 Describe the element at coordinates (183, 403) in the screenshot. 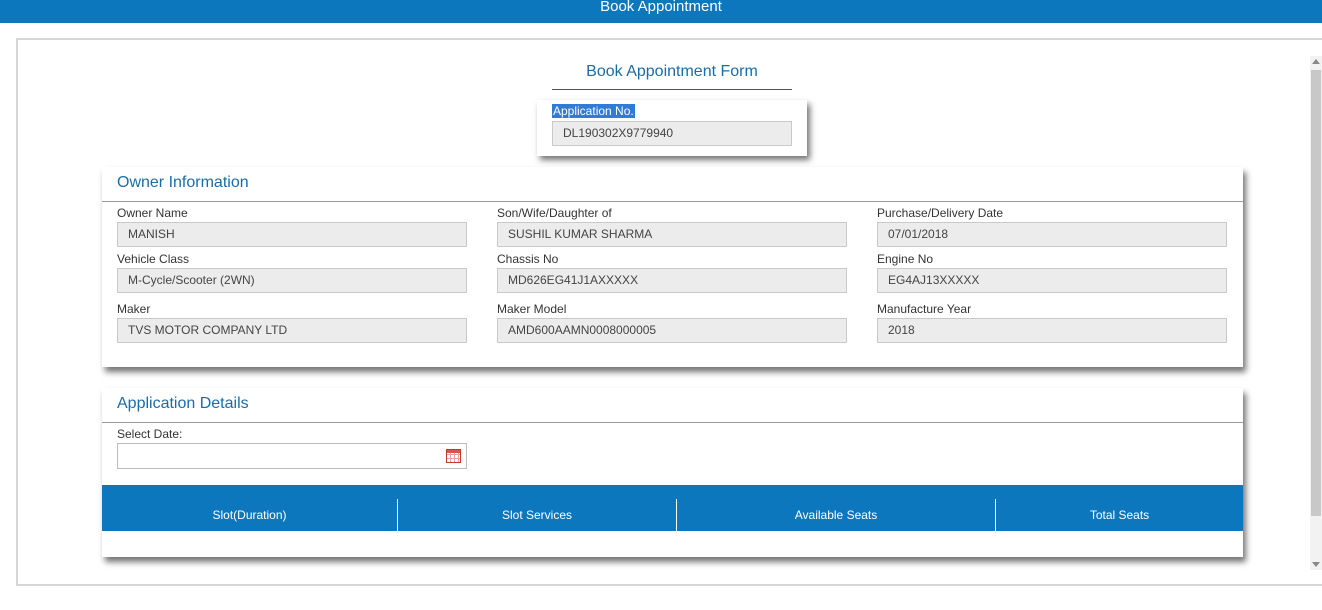

I see `application-details-title: Application Details` at that location.